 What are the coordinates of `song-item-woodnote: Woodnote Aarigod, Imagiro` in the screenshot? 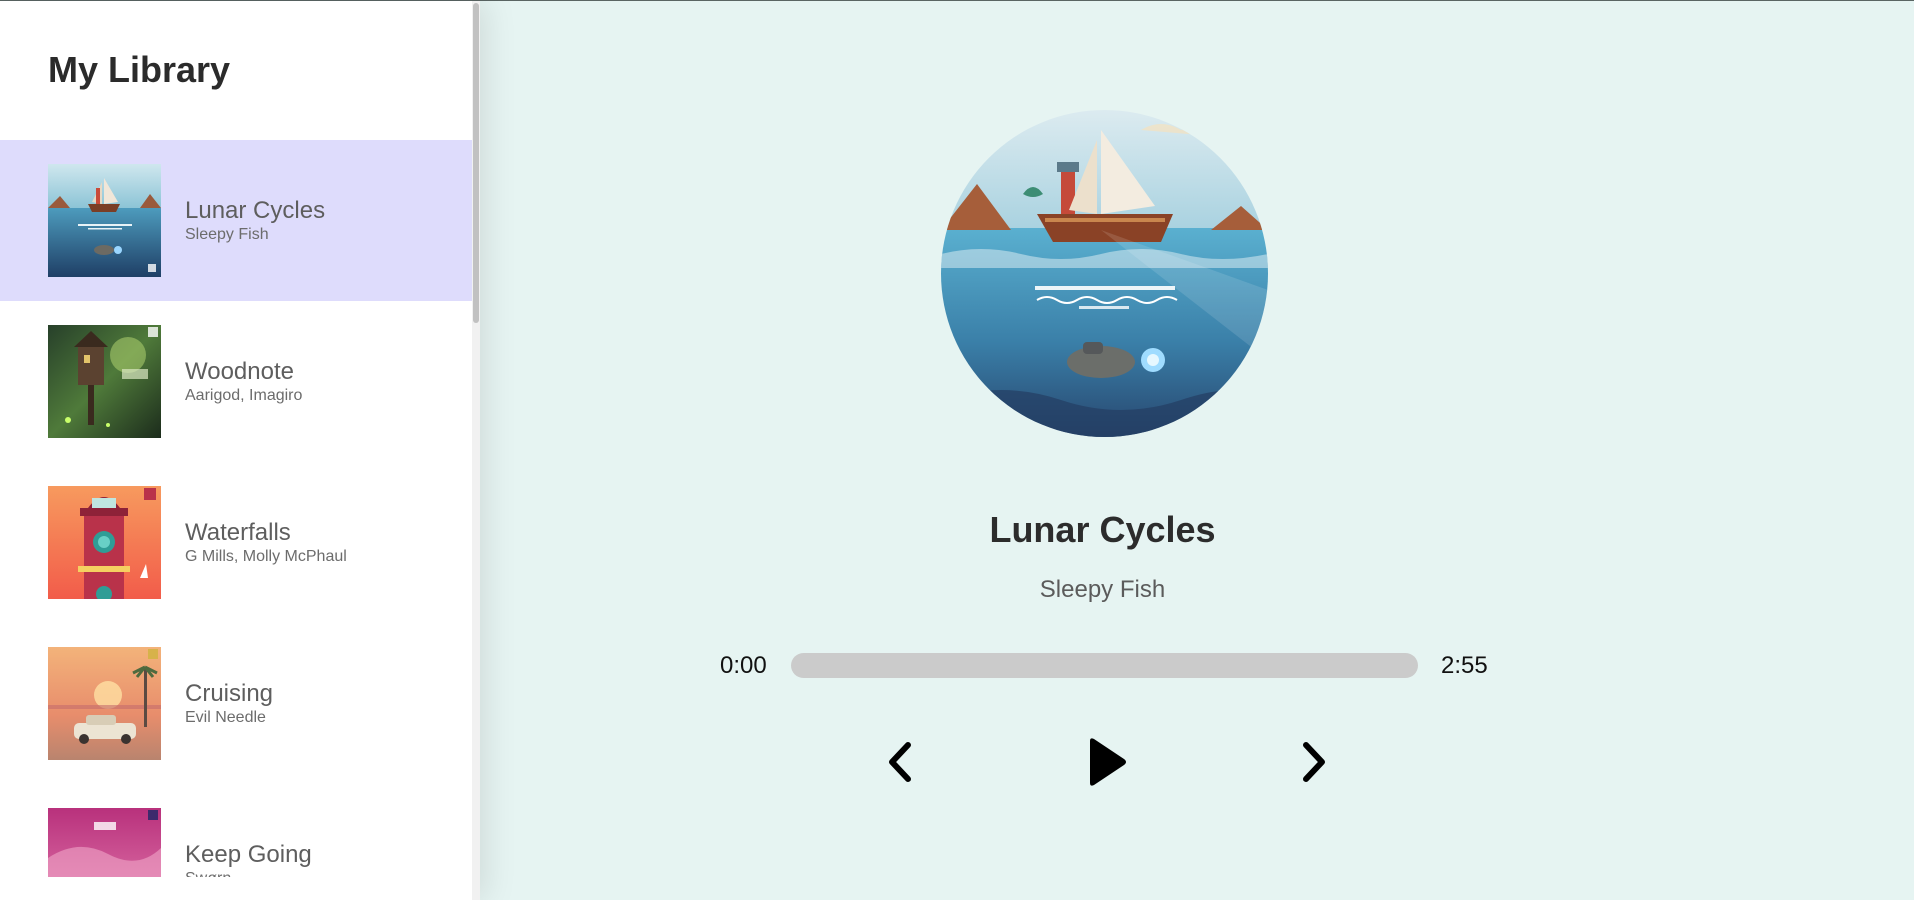 It's located at (236, 381).